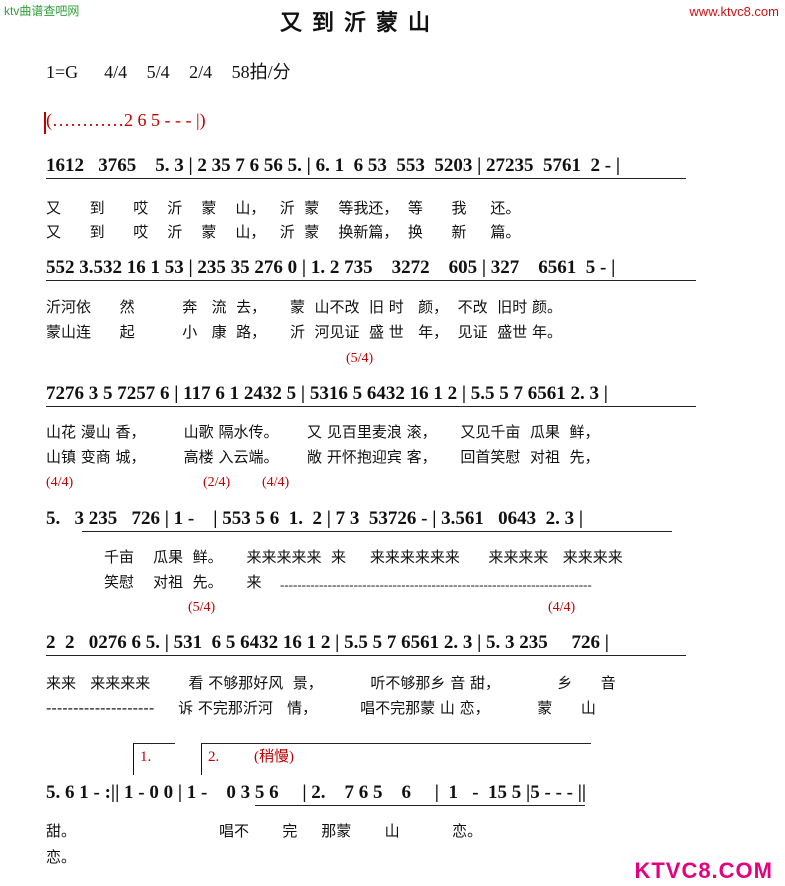 The width and height of the screenshot is (785, 886). What do you see at coordinates (323, 432) in the screenshot?
I see `lyrics-line-3a: 山花 漫山 香， 山歌 隔水传。 又 见百里麦浪 滚， 又见千亩 瓜果 鲜，` at bounding box center [323, 432].